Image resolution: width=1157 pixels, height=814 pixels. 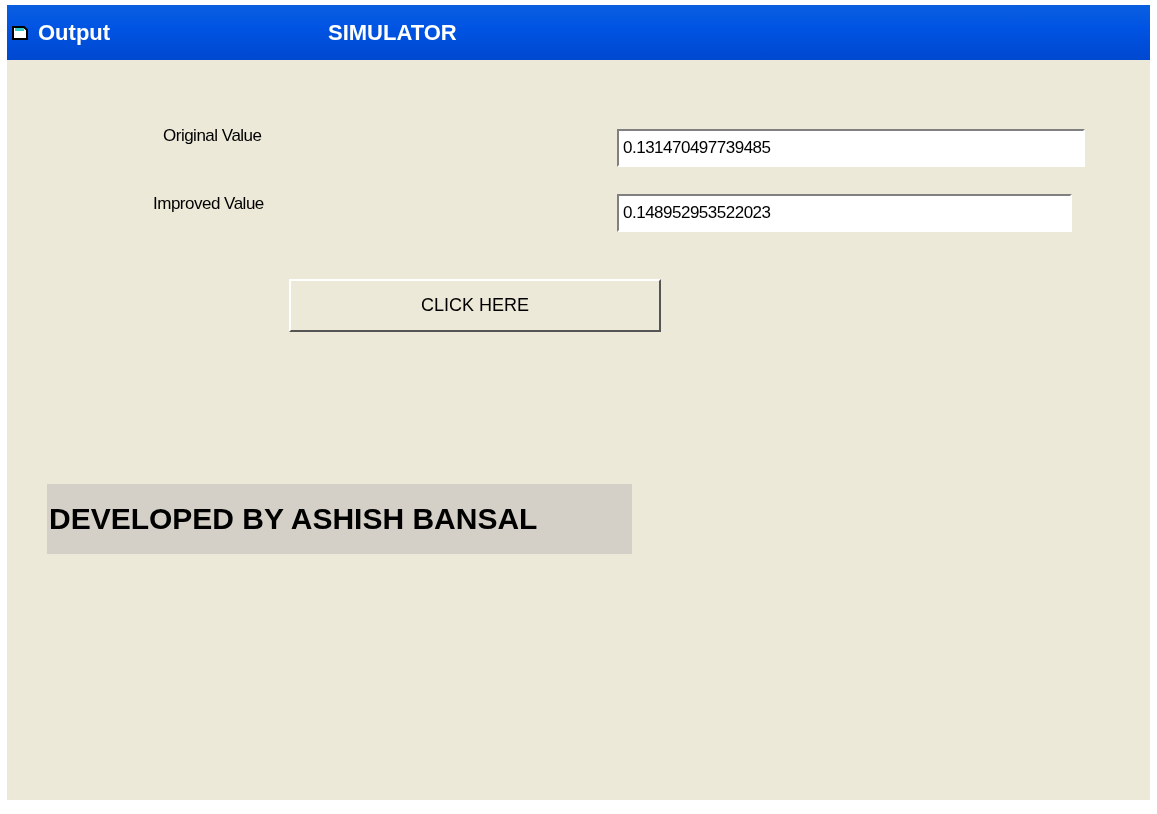 I want to click on field-label: Improved Value, so click(x=209, y=204).